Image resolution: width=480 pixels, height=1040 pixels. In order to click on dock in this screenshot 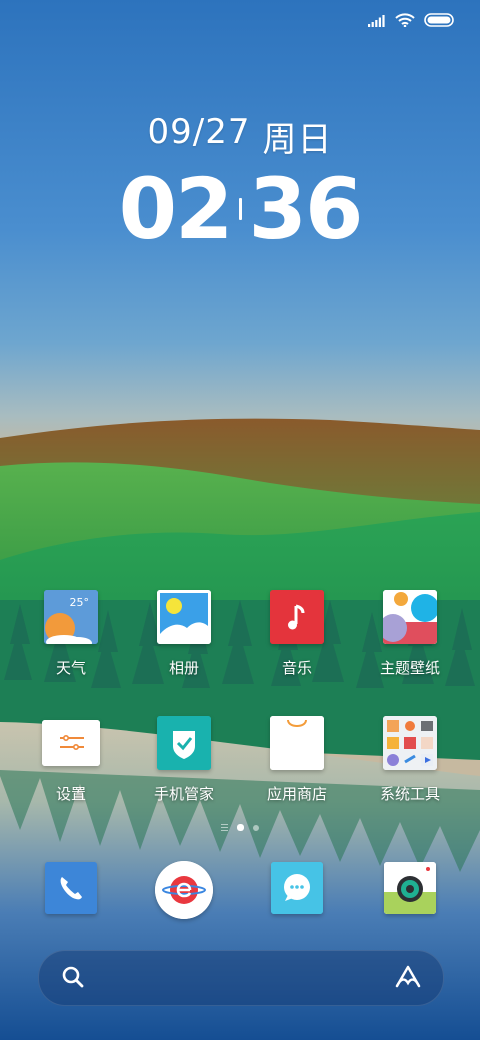, I will do `click(240, 891)`.